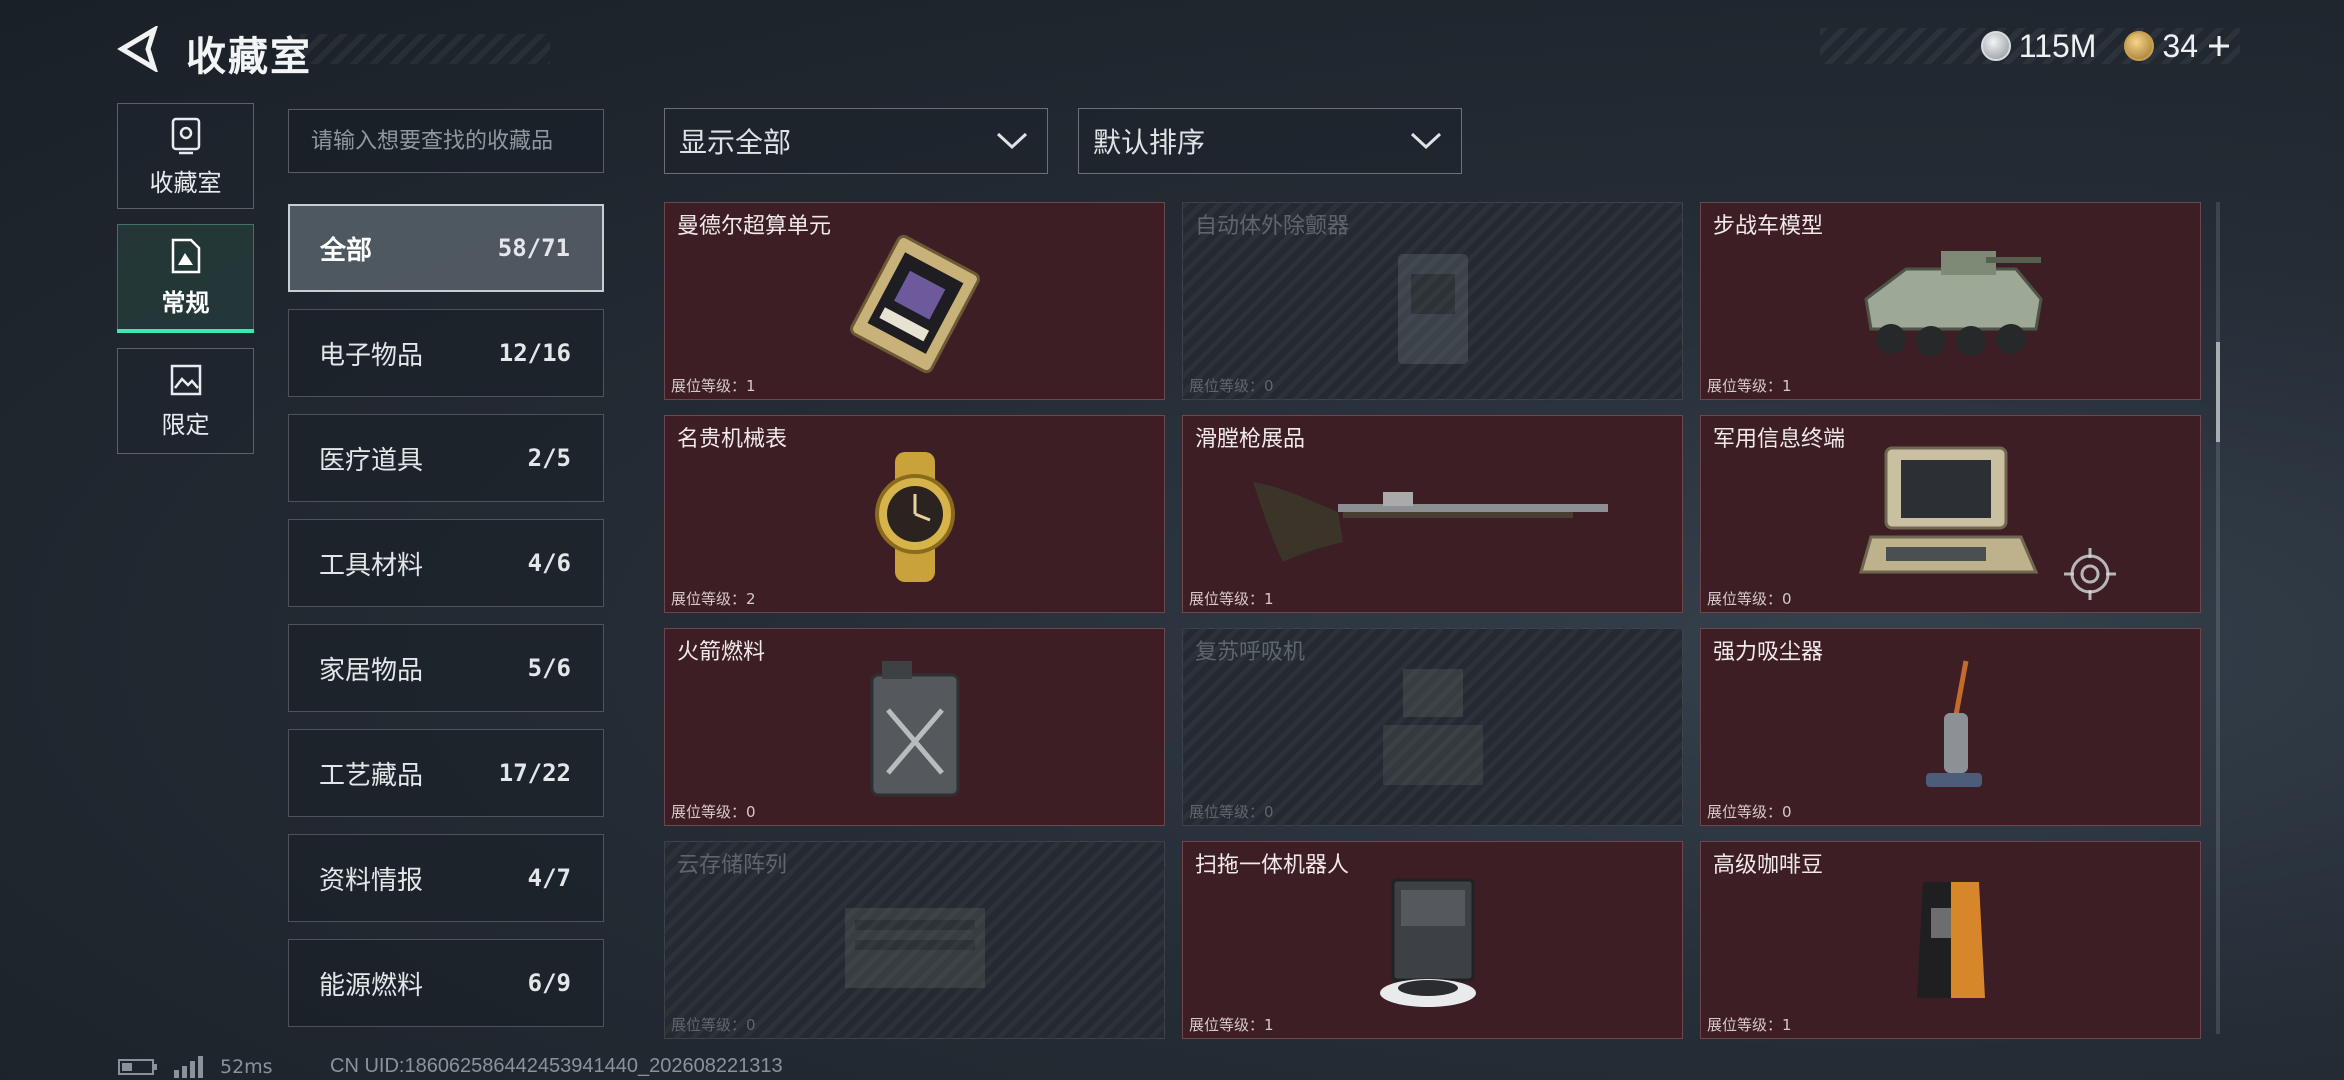 This screenshot has width=2344, height=1080. What do you see at coordinates (185, 255) in the screenshot?
I see `document-icon` at bounding box center [185, 255].